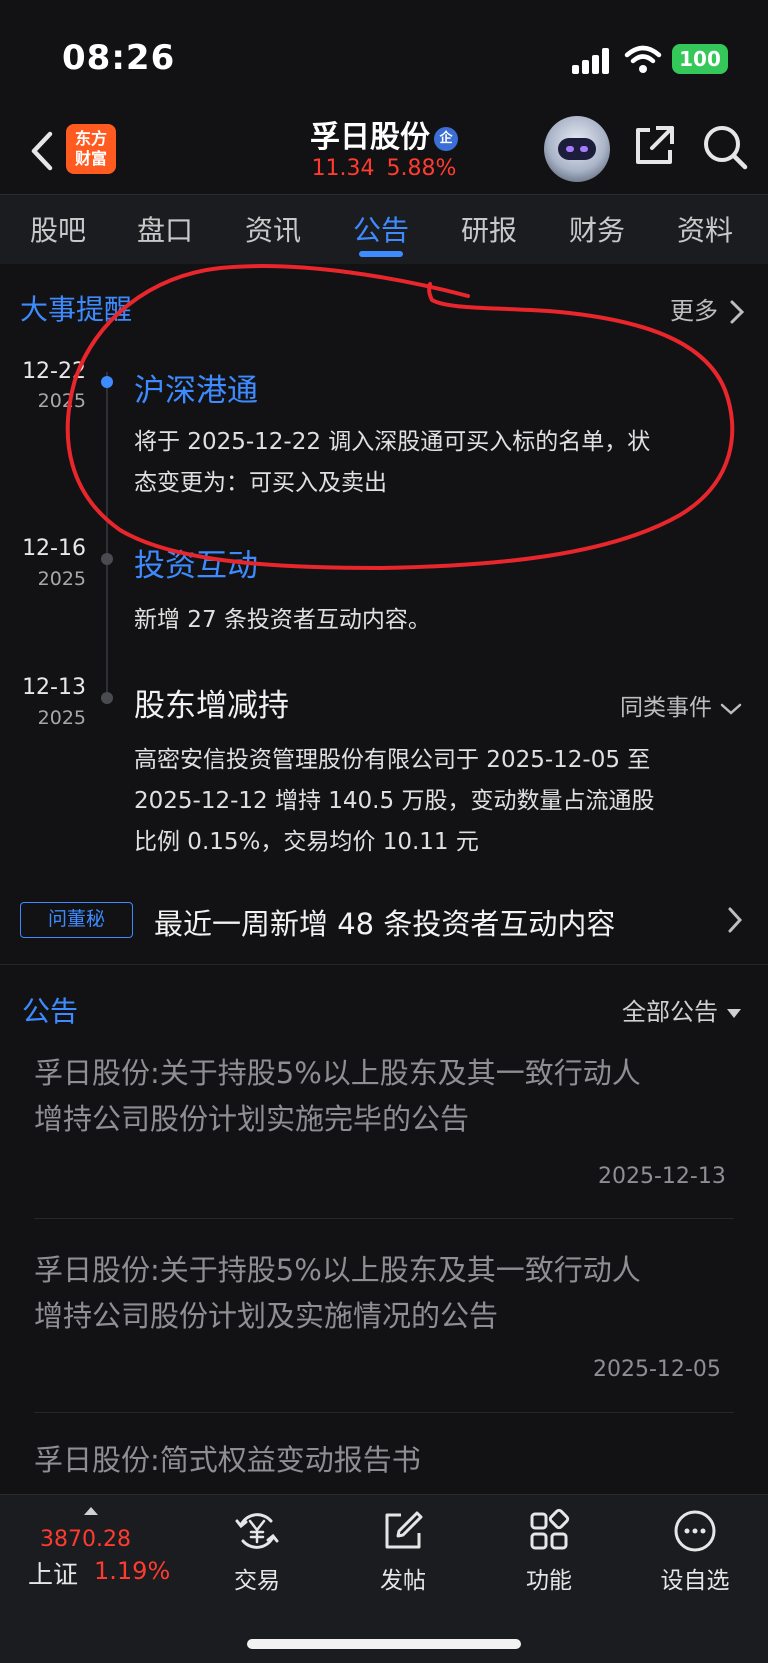 Image resolution: width=768 pixels, height=1663 pixels. What do you see at coordinates (731, 709) in the screenshot?
I see `chevron-down-icon` at bounding box center [731, 709].